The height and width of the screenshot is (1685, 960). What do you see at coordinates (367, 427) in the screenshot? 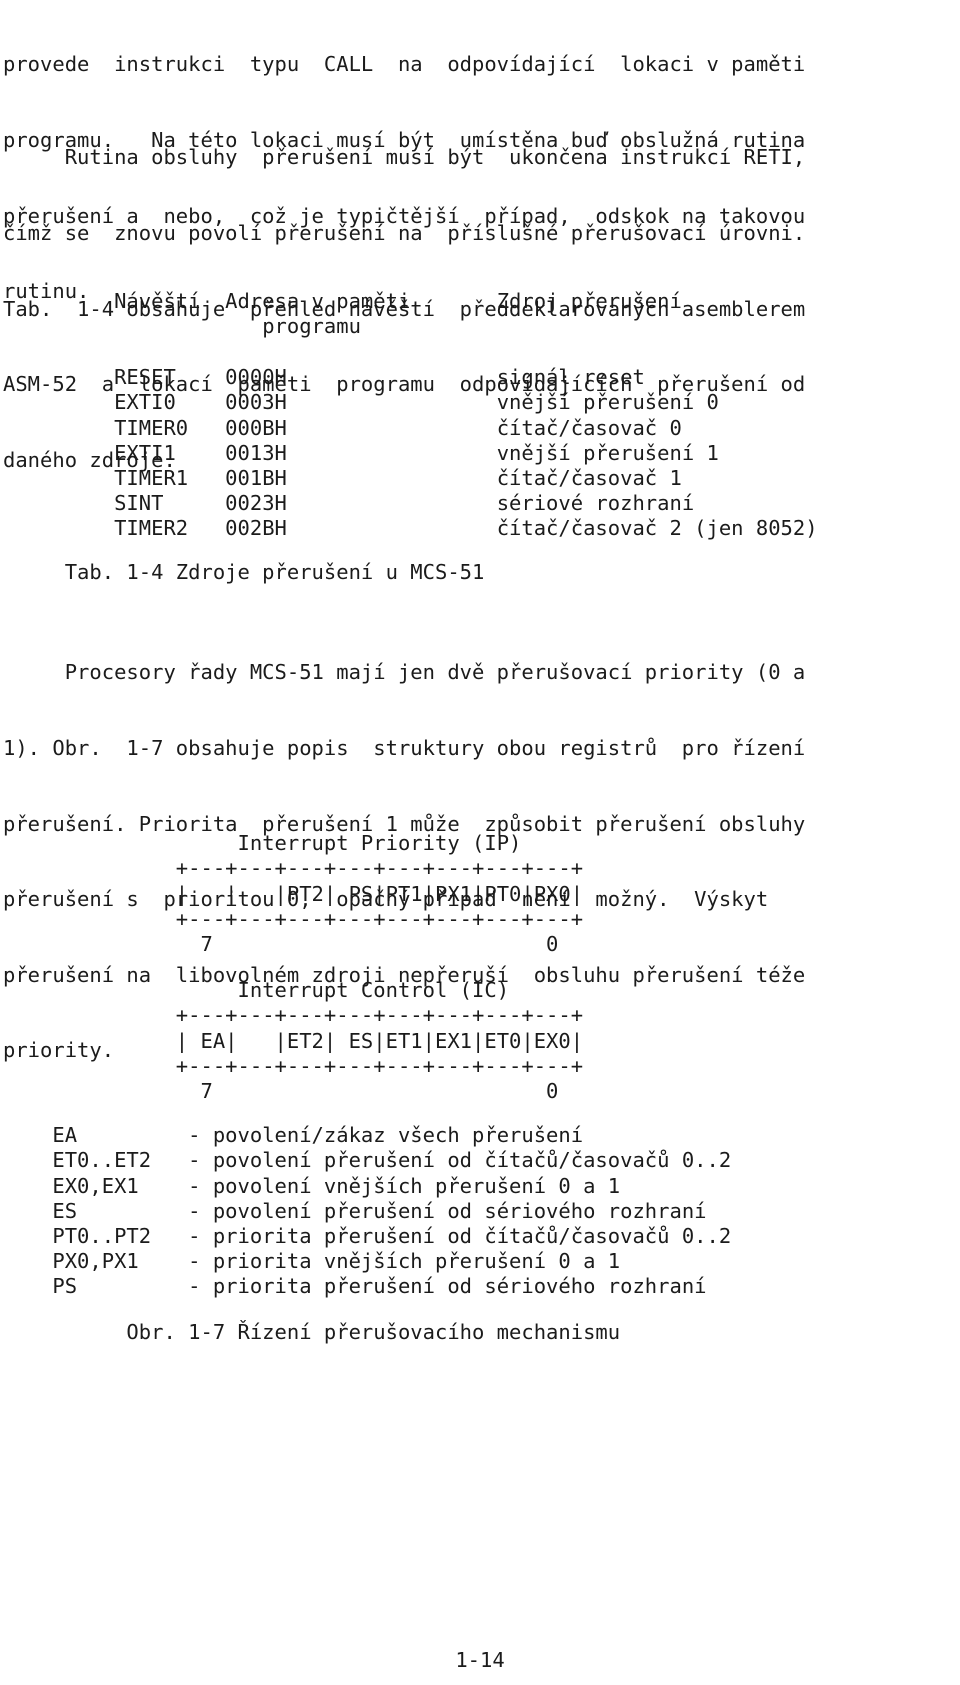
I see `table-row: TIMER0 000BH čítač/časovač 0` at bounding box center [367, 427].